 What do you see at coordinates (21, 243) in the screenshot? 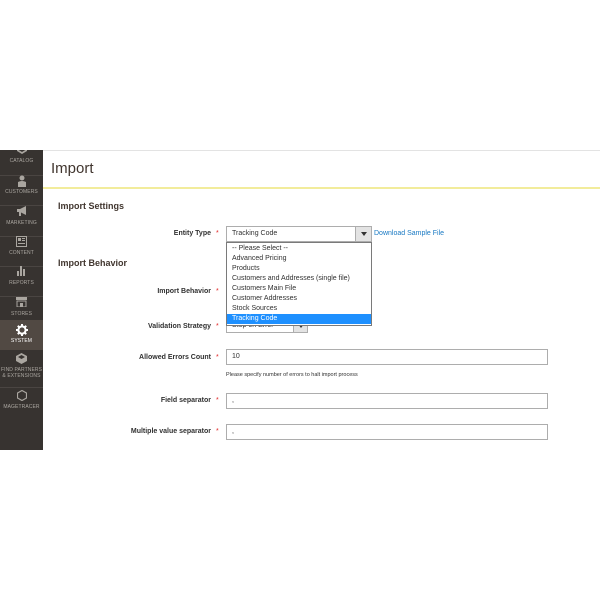
I see `content-icon` at bounding box center [21, 243].